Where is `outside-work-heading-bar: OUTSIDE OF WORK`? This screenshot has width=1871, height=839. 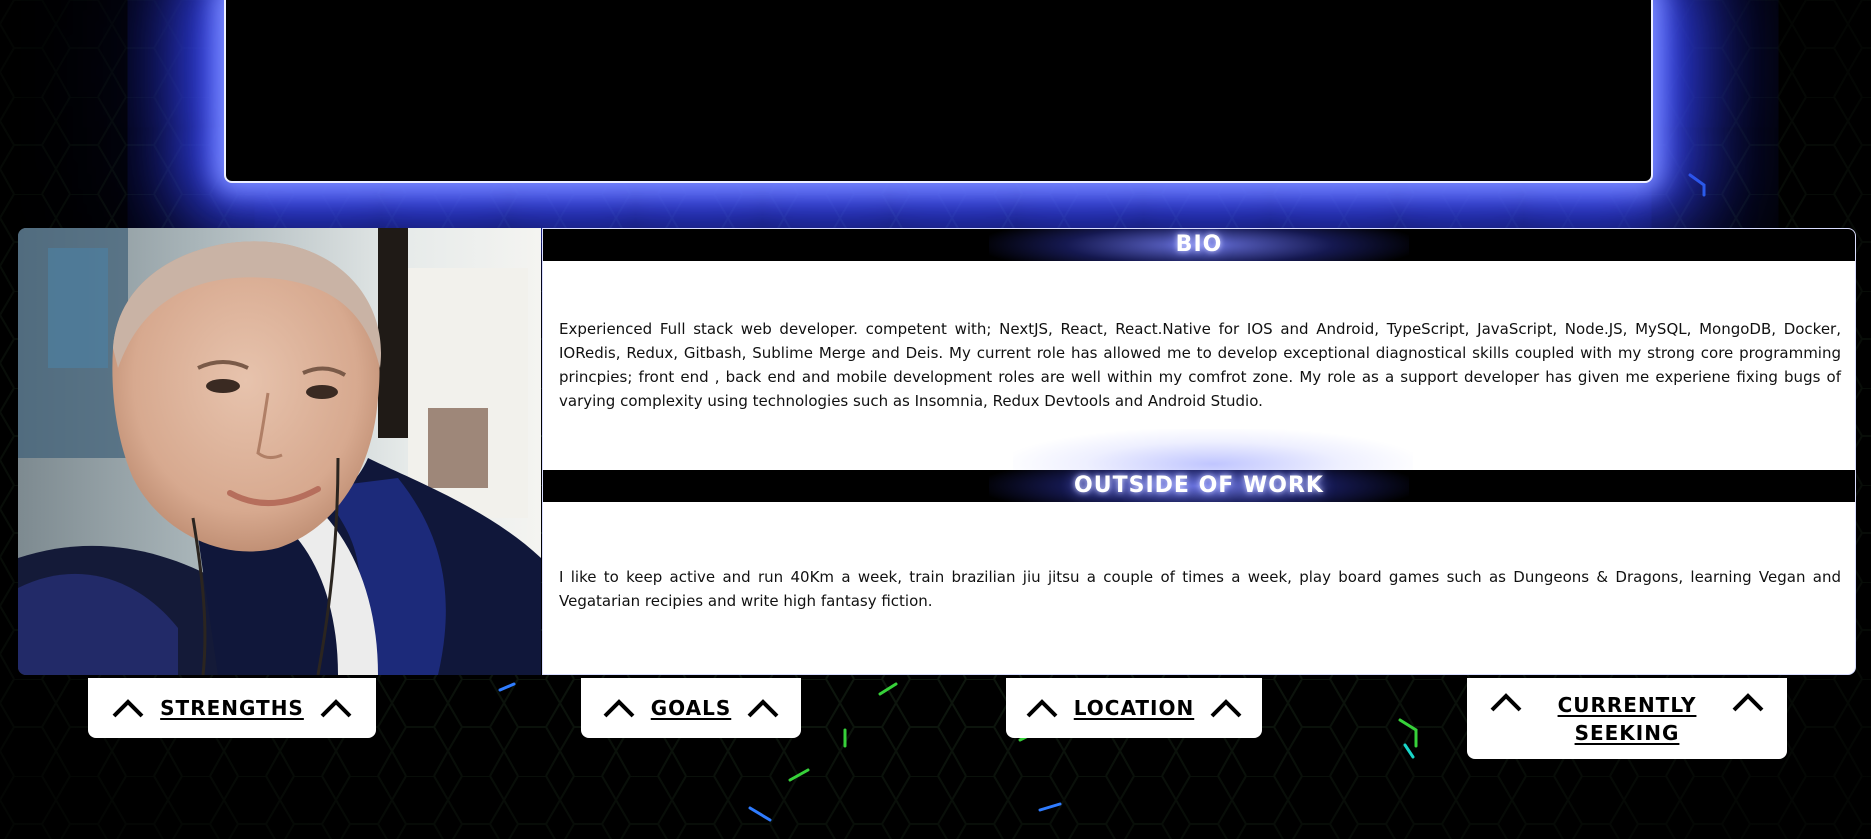
outside-work-heading-bar: OUTSIDE OF WORK is located at coordinates (1199, 486).